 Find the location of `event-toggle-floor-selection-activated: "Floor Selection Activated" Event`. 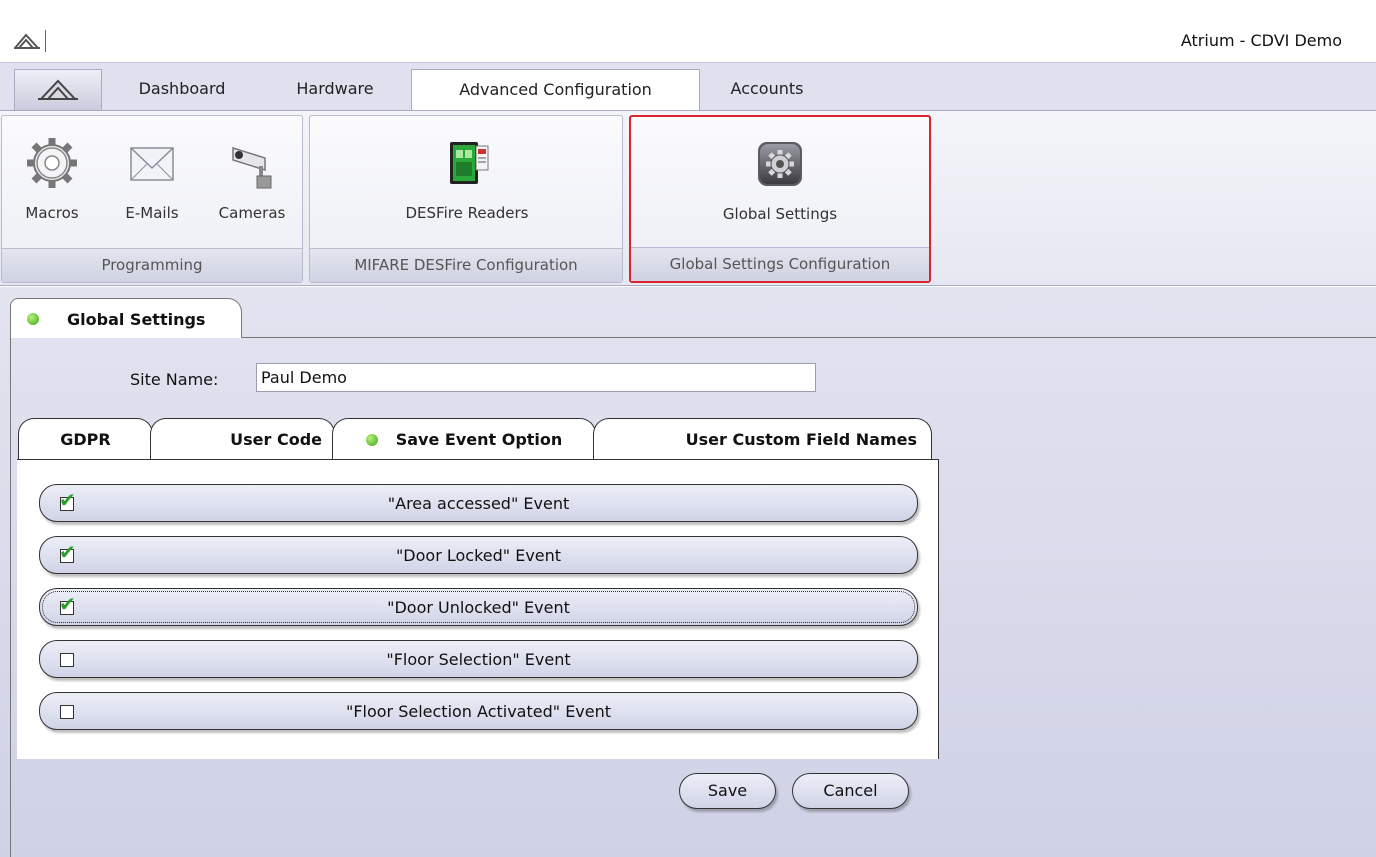

event-toggle-floor-selection-activated: "Floor Selection Activated" Event is located at coordinates (478, 711).